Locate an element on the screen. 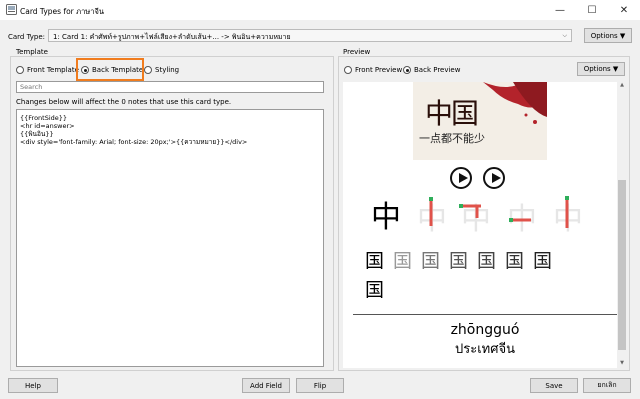 Image resolution: width=640 pixels, height=399 pixels. meaning-text: ประเทศจีน is located at coordinates (485, 349).